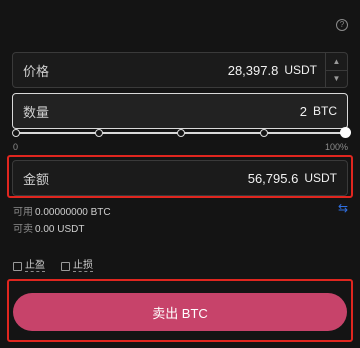 The width and height of the screenshot is (360, 348). Describe the element at coordinates (36, 71) in the screenshot. I see `price-label: 价格` at that location.